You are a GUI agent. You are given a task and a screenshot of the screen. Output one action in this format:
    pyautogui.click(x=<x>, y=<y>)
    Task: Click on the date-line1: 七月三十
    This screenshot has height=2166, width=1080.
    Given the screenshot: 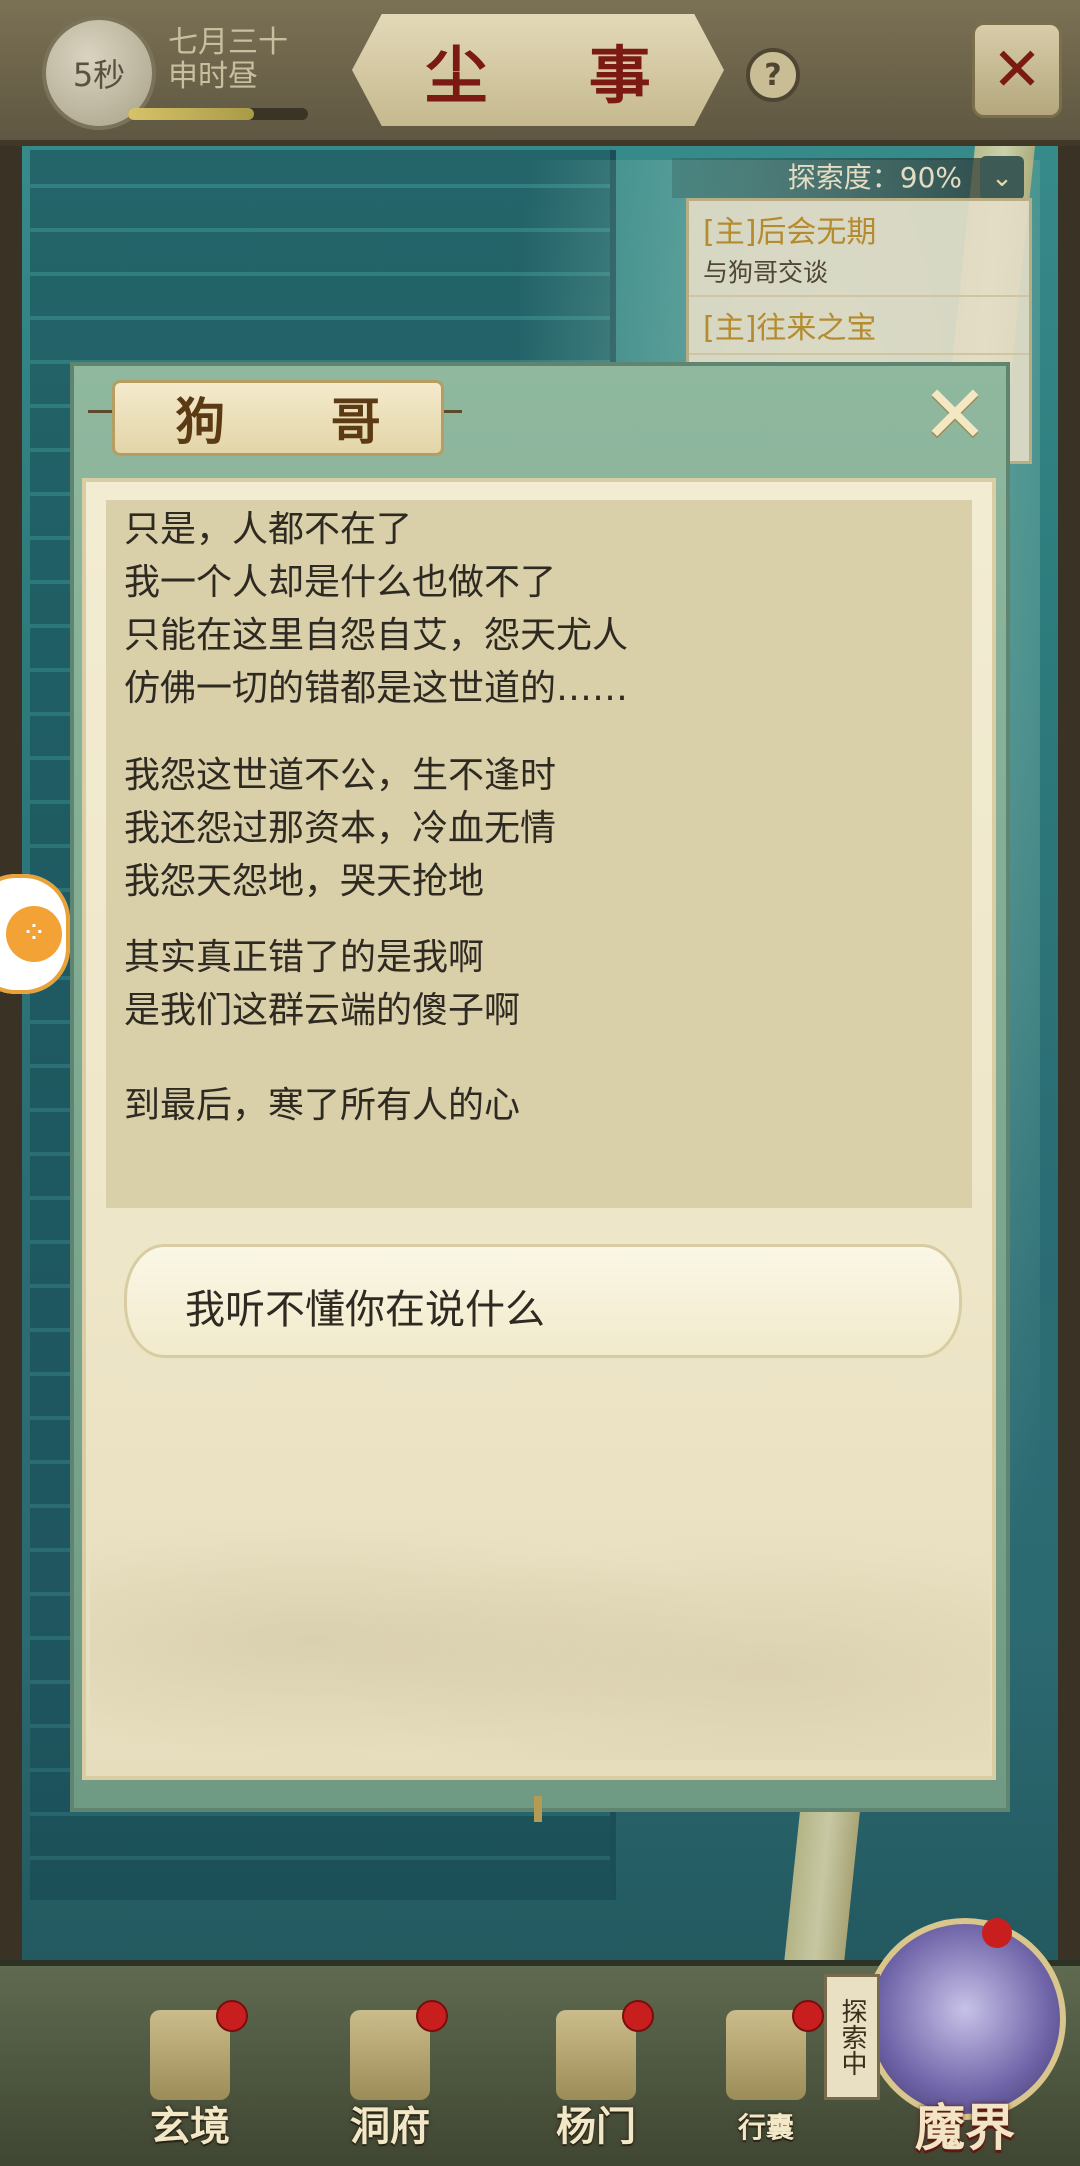 What is the action you would take?
    pyautogui.click(x=228, y=42)
    